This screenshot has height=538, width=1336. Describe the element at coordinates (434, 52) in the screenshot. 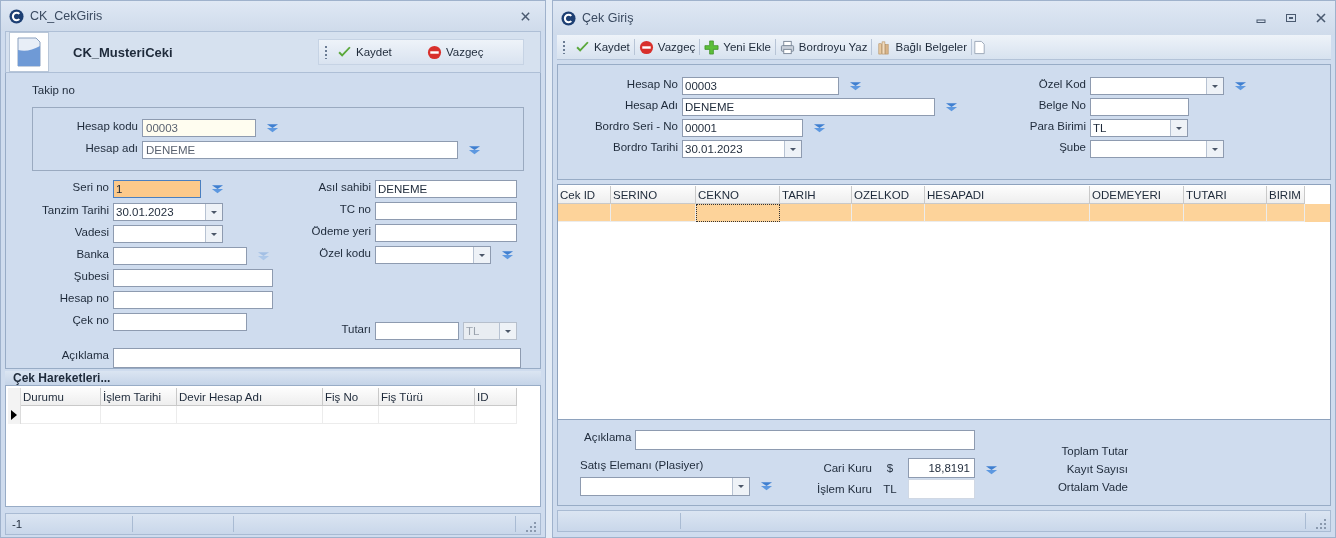

I see `cancel-icon` at that location.